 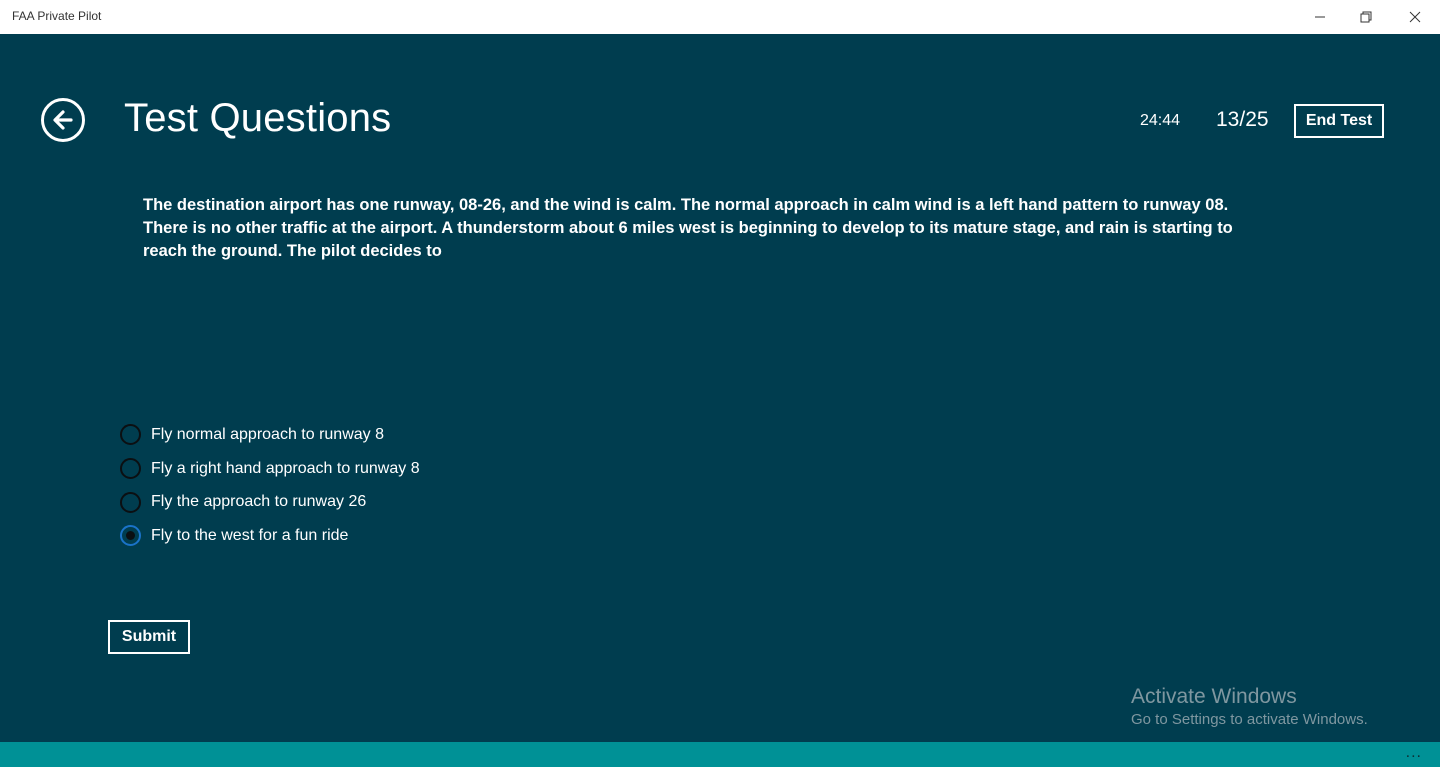 I want to click on back-arrow-icon, so click(x=63, y=120).